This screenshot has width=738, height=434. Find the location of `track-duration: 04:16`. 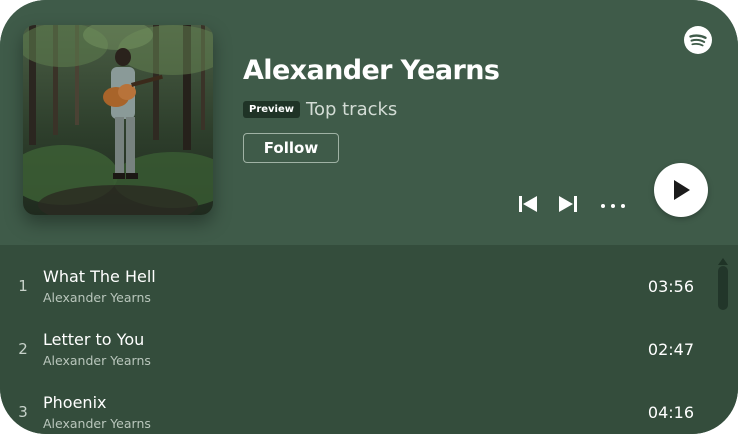

track-duration: 04:16 is located at coordinates (670, 412).